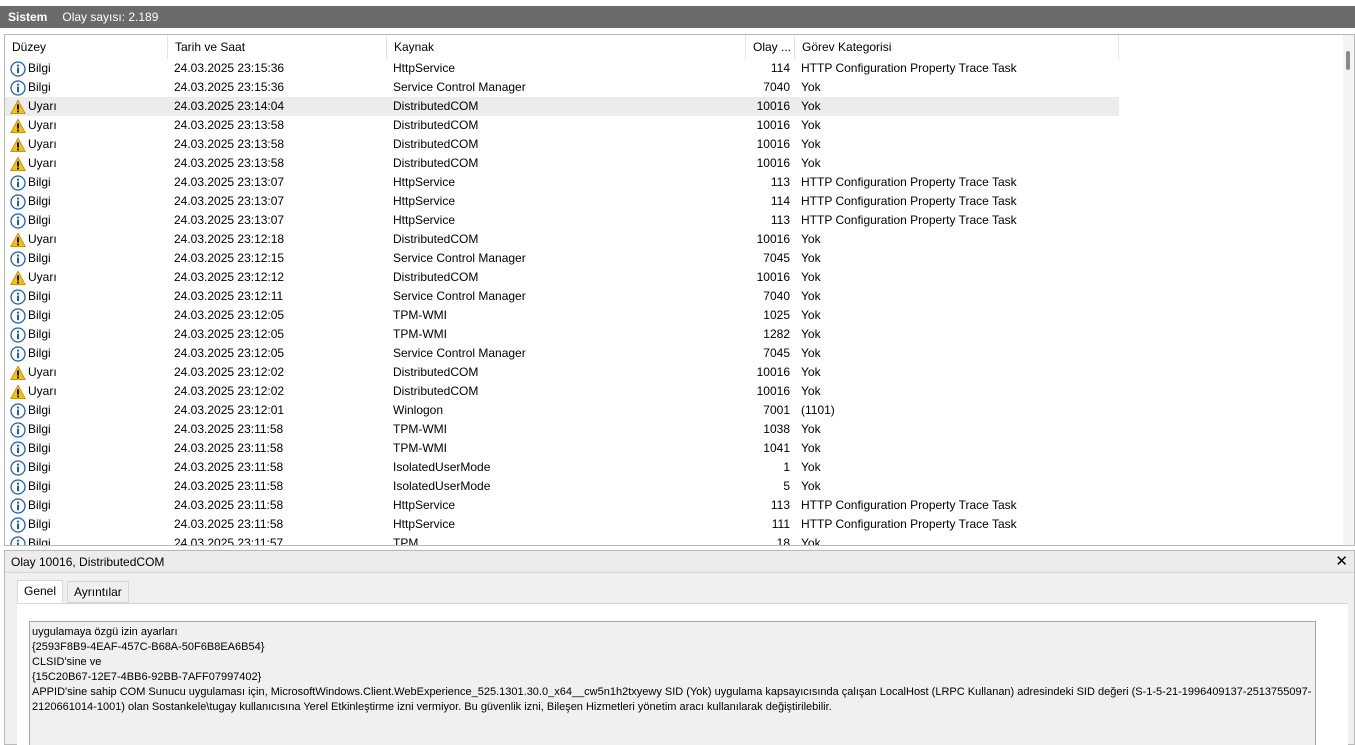  What do you see at coordinates (562, 448) in the screenshot?
I see `table-row: Bilgi 24.03.2025 23:11:58 TPM-WMI 1041 Yok` at bounding box center [562, 448].